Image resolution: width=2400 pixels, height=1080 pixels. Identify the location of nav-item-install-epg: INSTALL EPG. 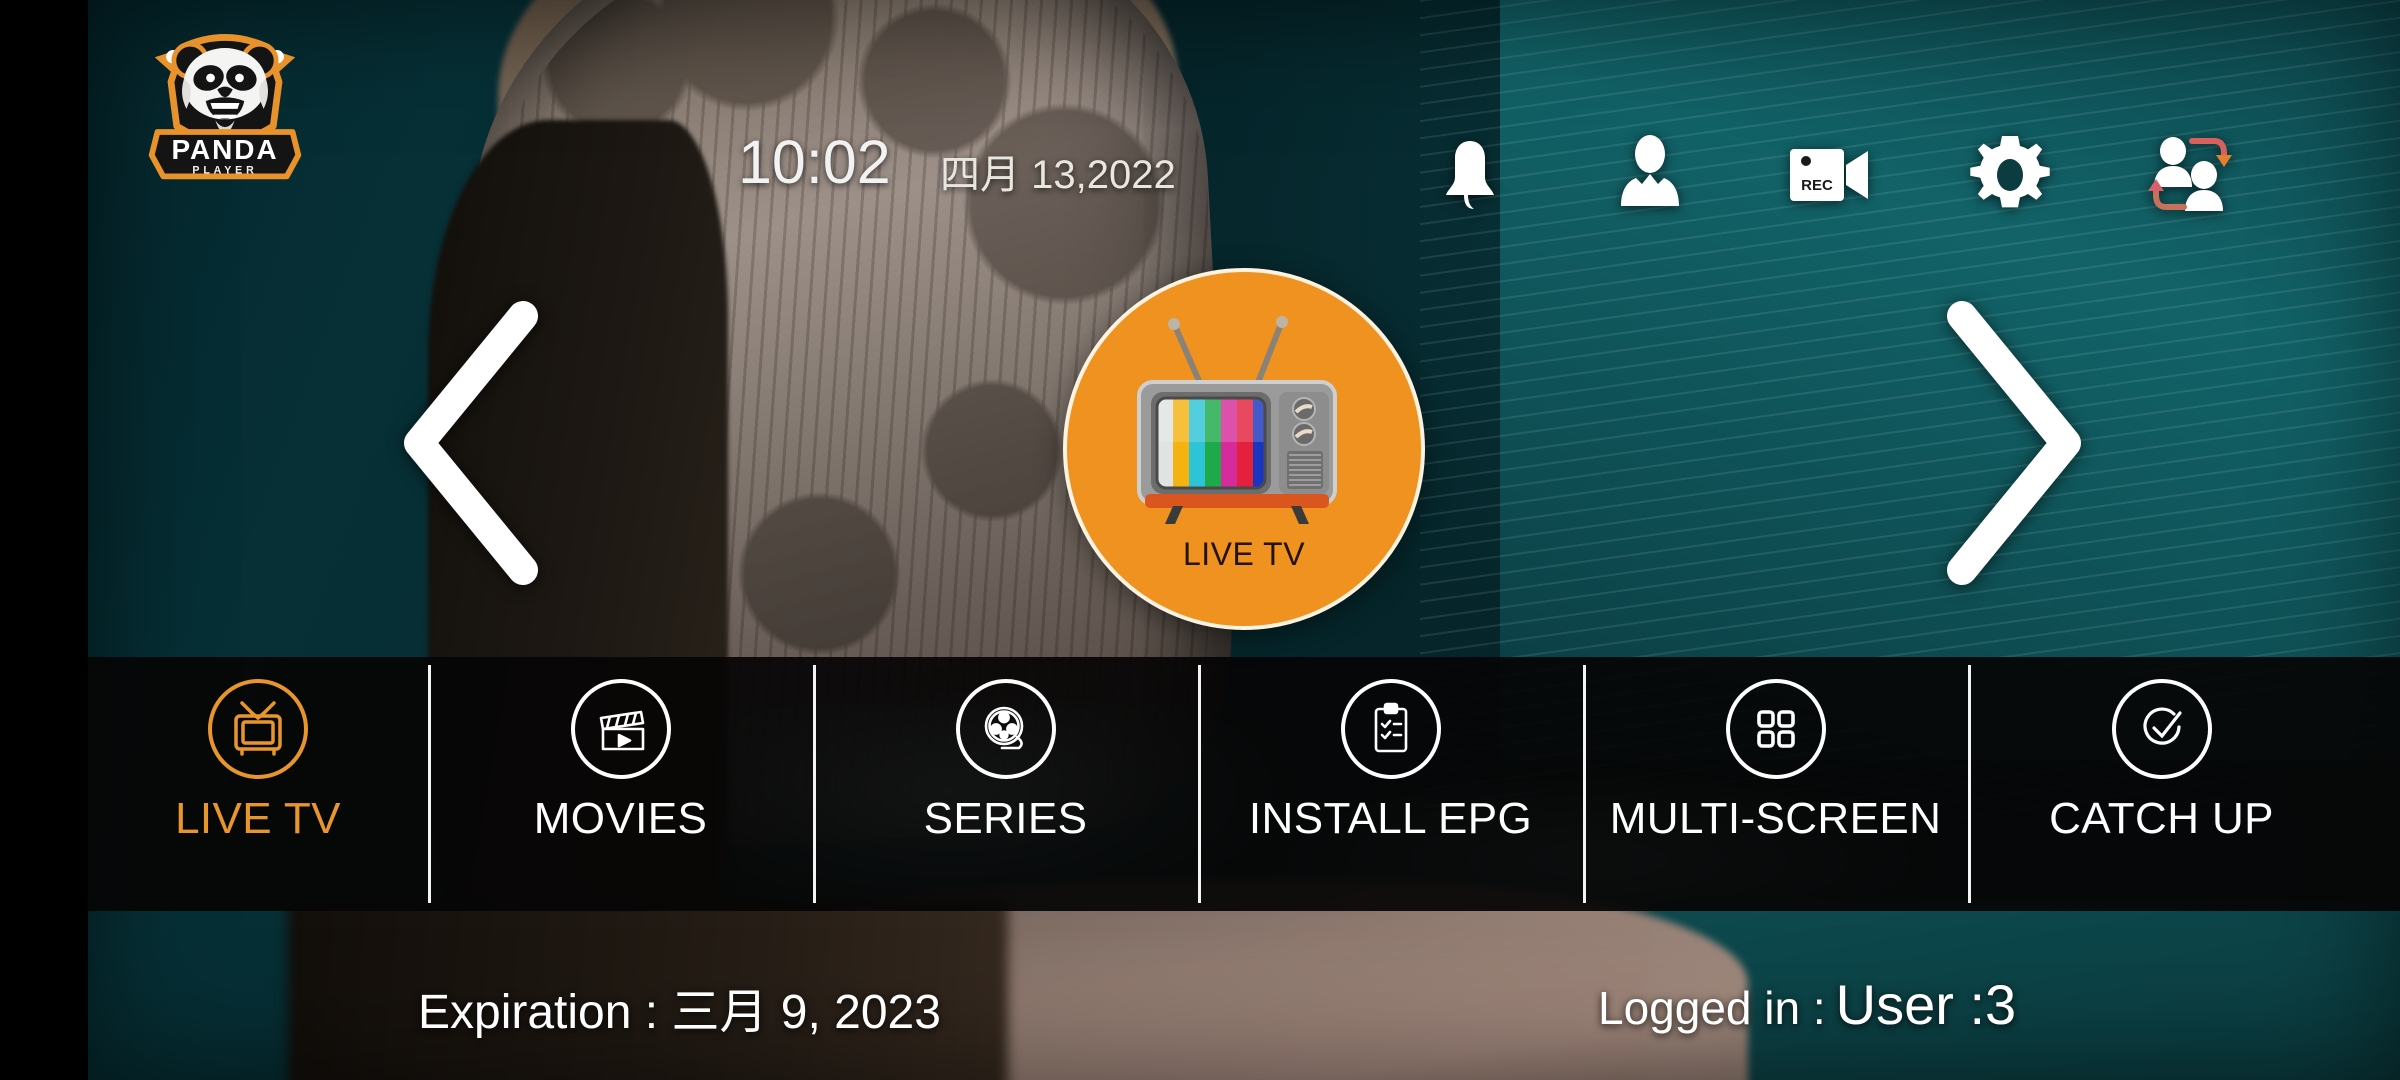
(1390, 784).